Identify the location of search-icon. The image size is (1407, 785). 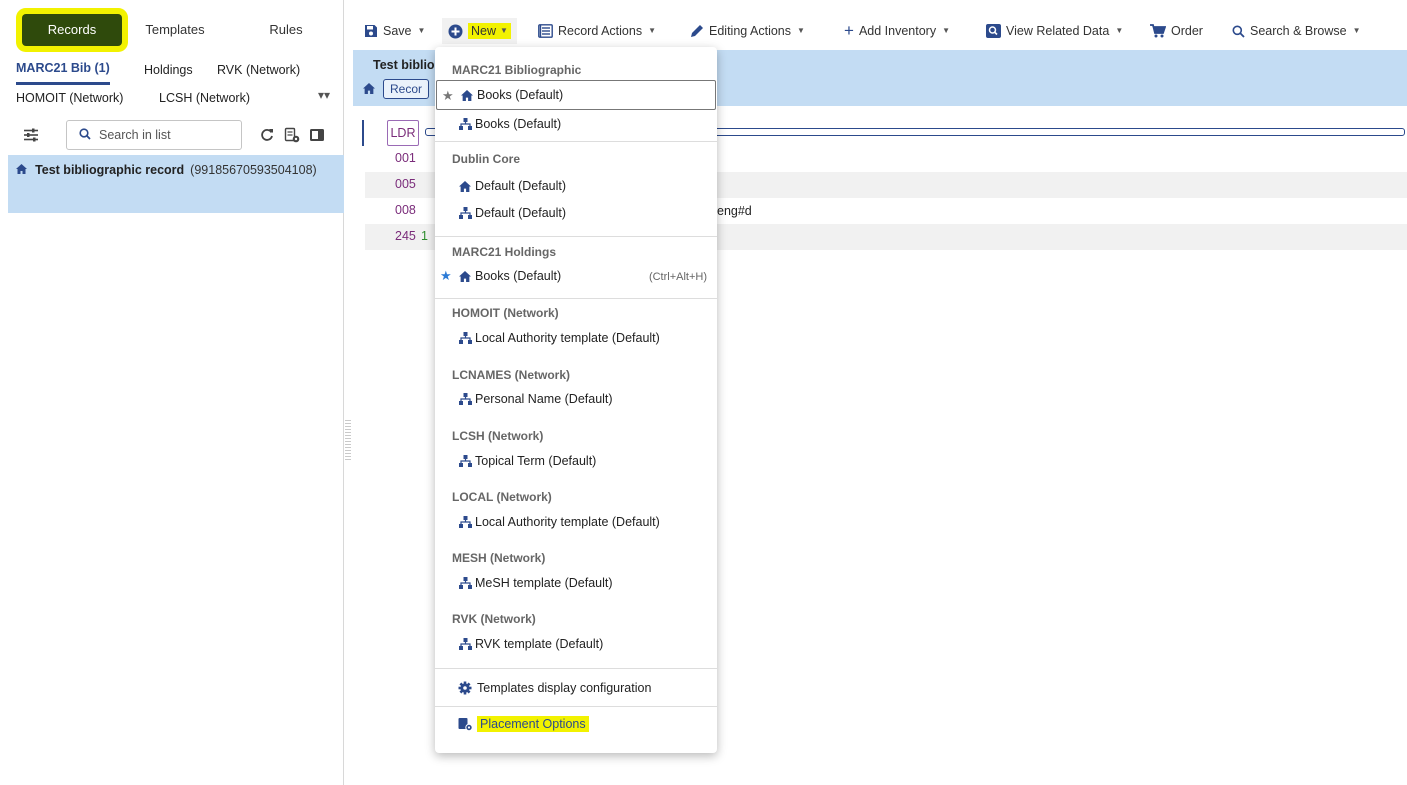
(85, 135).